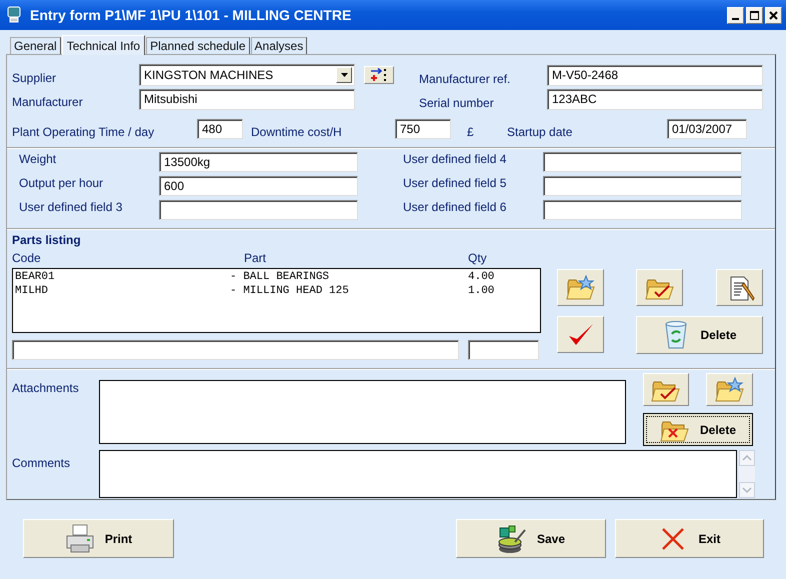 The width and height of the screenshot is (786, 579). Describe the element at coordinates (48, 102) in the screenshot. I see `field-label: Manufacturer` at that location.